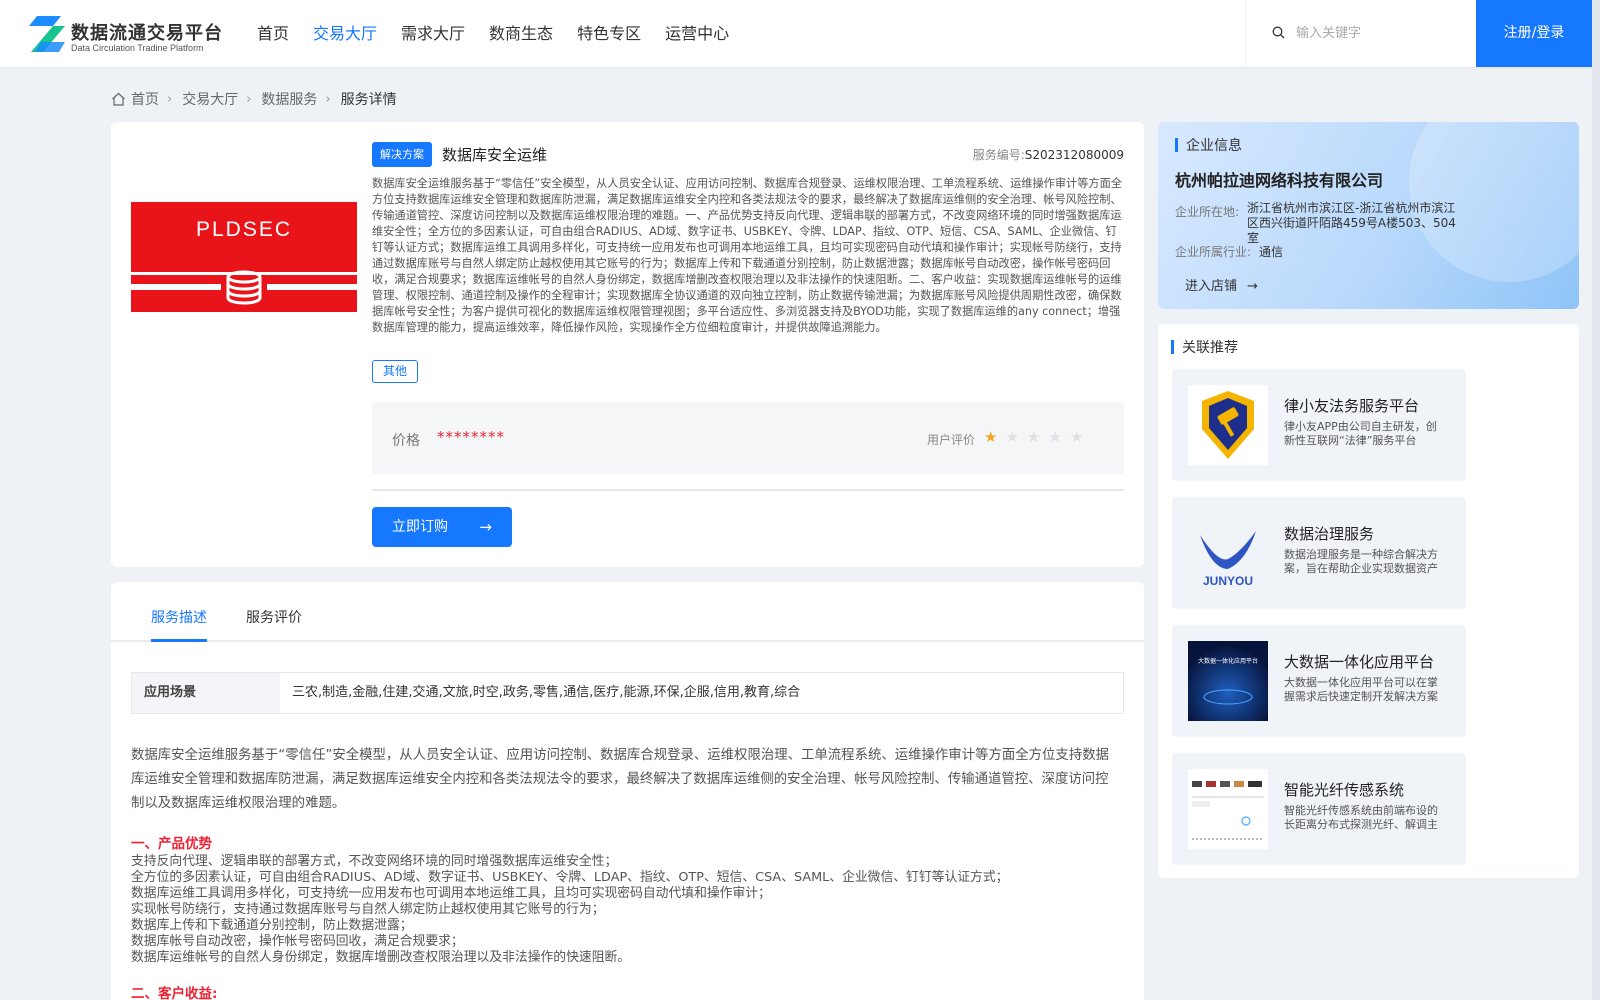 This screenshot has width=1600, height=1000. I want to click on logo-mark-icon, so click(47, 34).